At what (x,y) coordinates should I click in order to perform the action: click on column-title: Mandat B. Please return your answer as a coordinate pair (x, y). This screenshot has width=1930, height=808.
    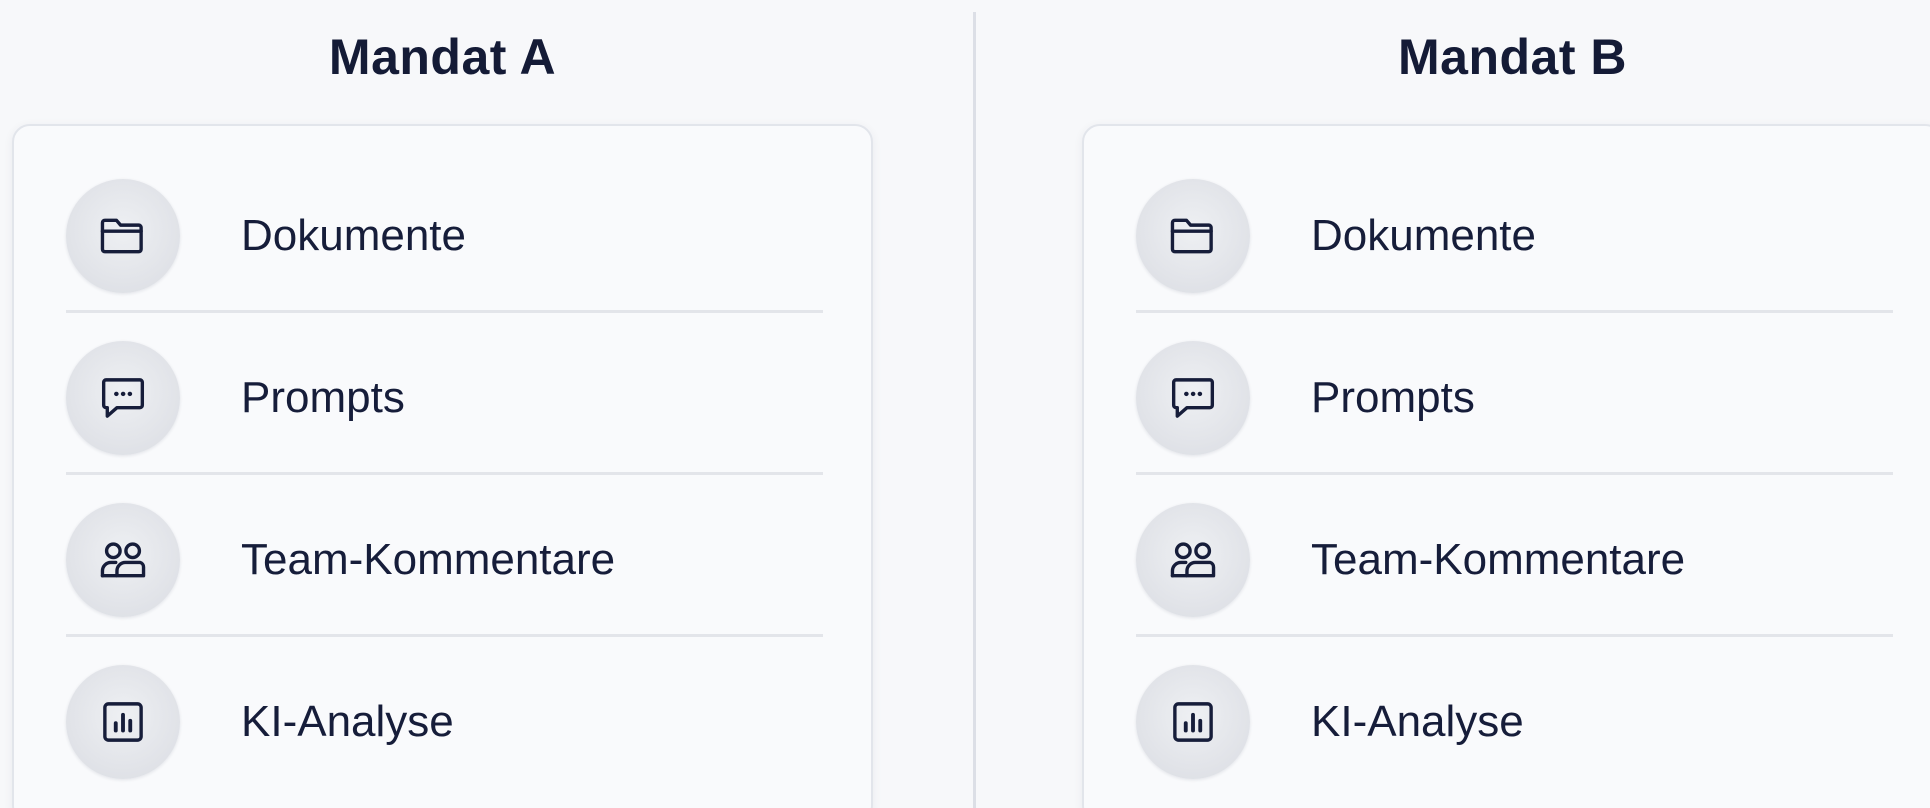
    Looking at the image, I should click on (1512, 57).